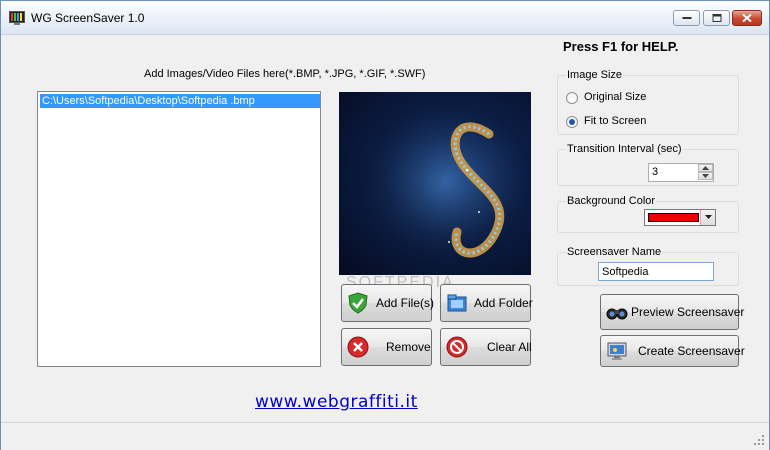  I want to click on maximize-button, so click(716, 18).